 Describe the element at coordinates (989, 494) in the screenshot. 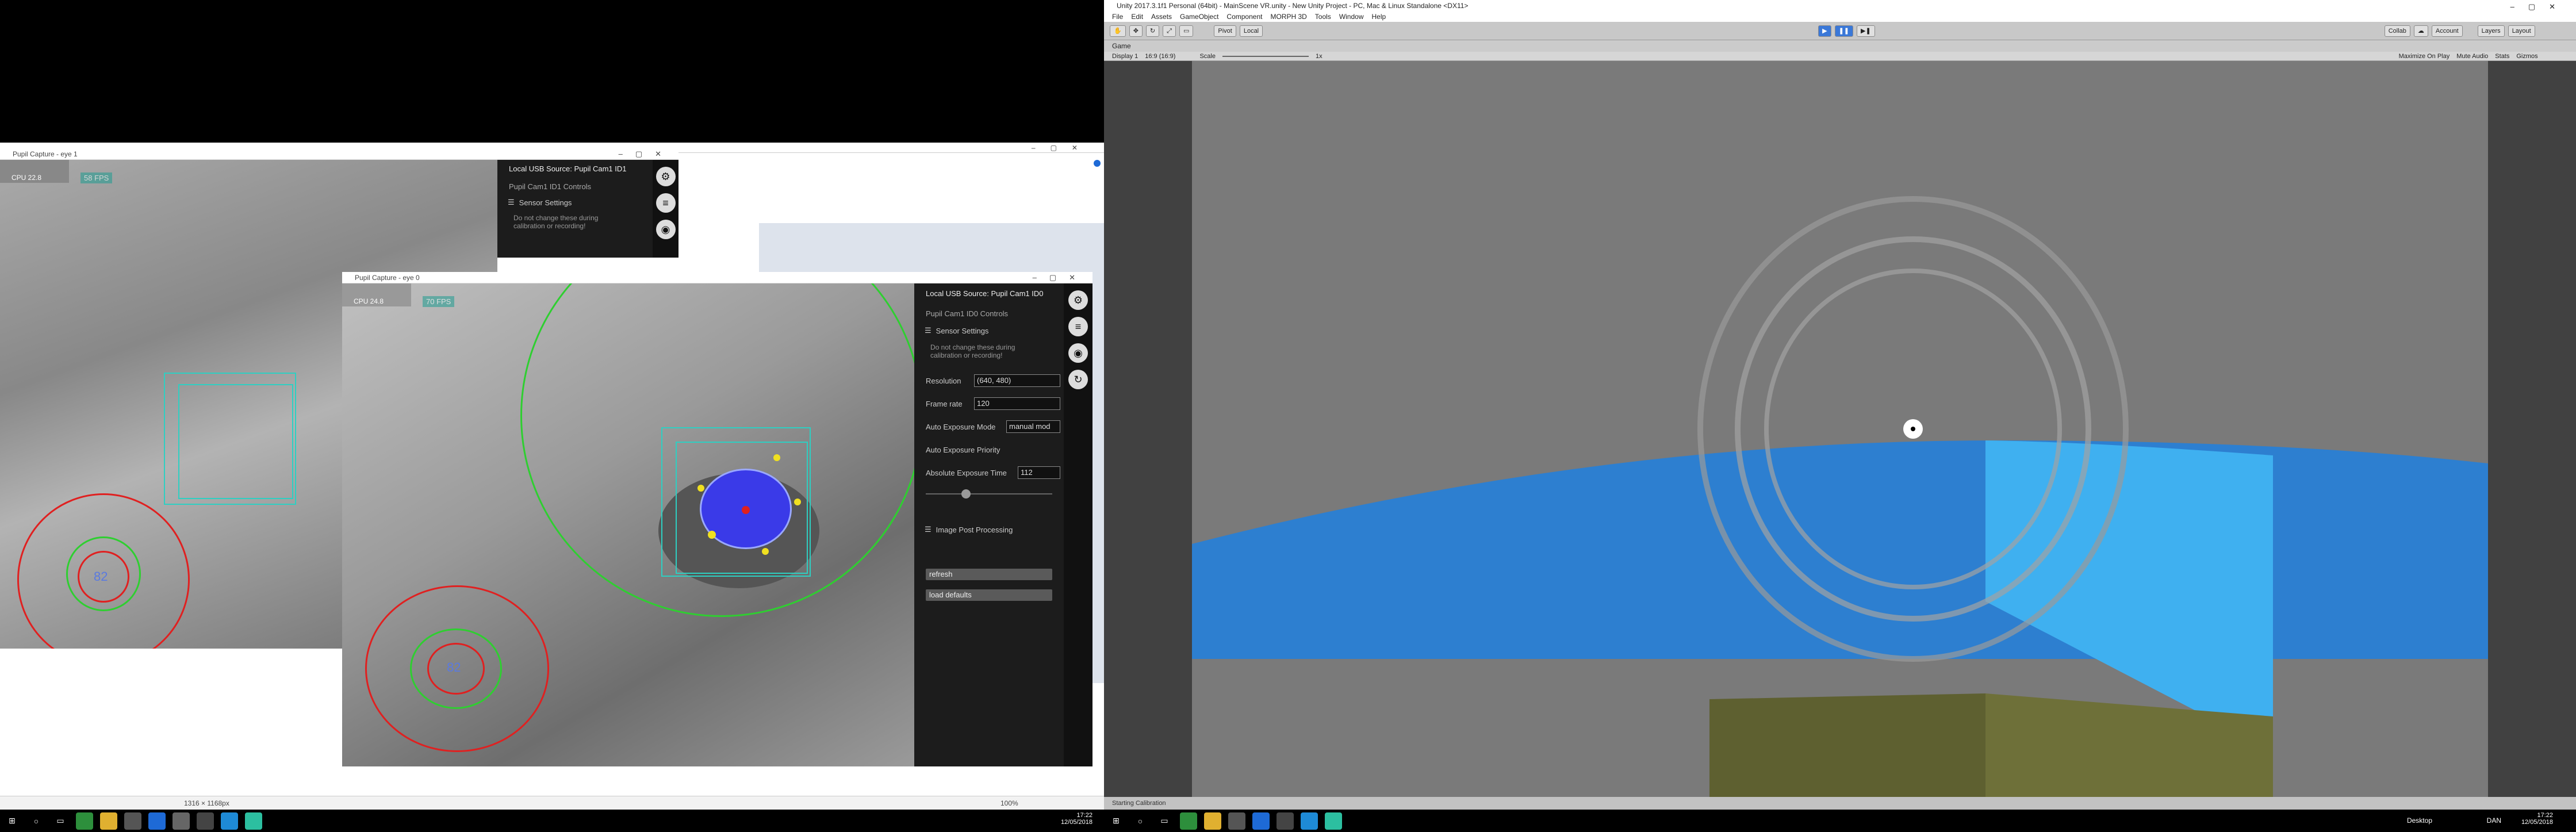

I see `exposure-slider` at that location.